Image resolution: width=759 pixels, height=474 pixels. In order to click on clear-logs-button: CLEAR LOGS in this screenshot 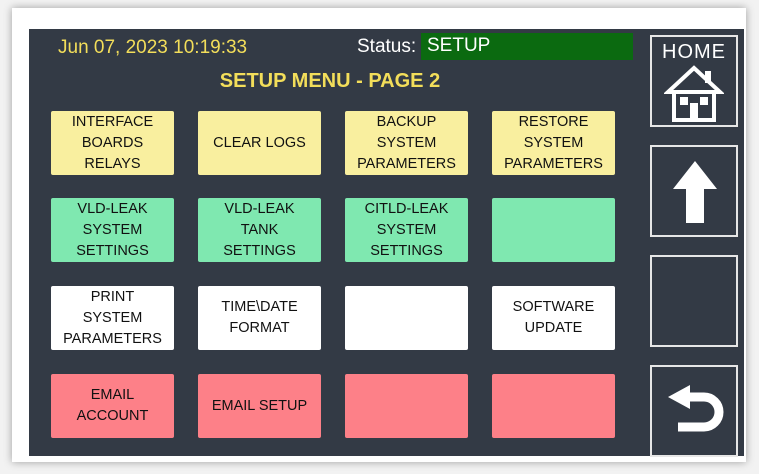, I will do `click(259, 143)`.